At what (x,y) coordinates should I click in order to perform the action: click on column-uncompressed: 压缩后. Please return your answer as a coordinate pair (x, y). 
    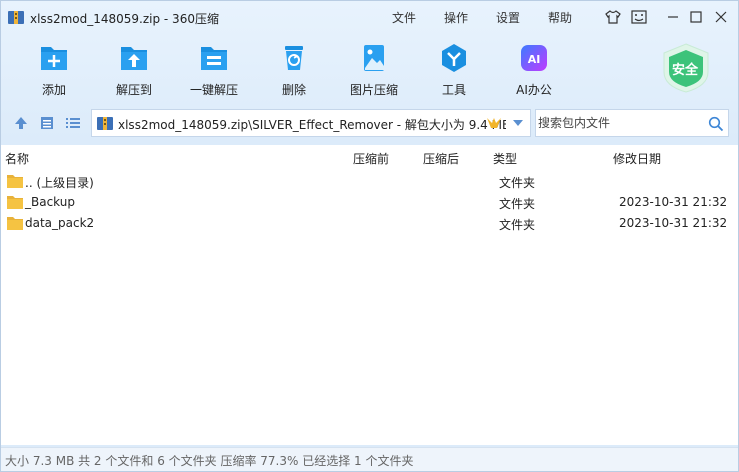
    Looking at the image, I should click on (441, 158).